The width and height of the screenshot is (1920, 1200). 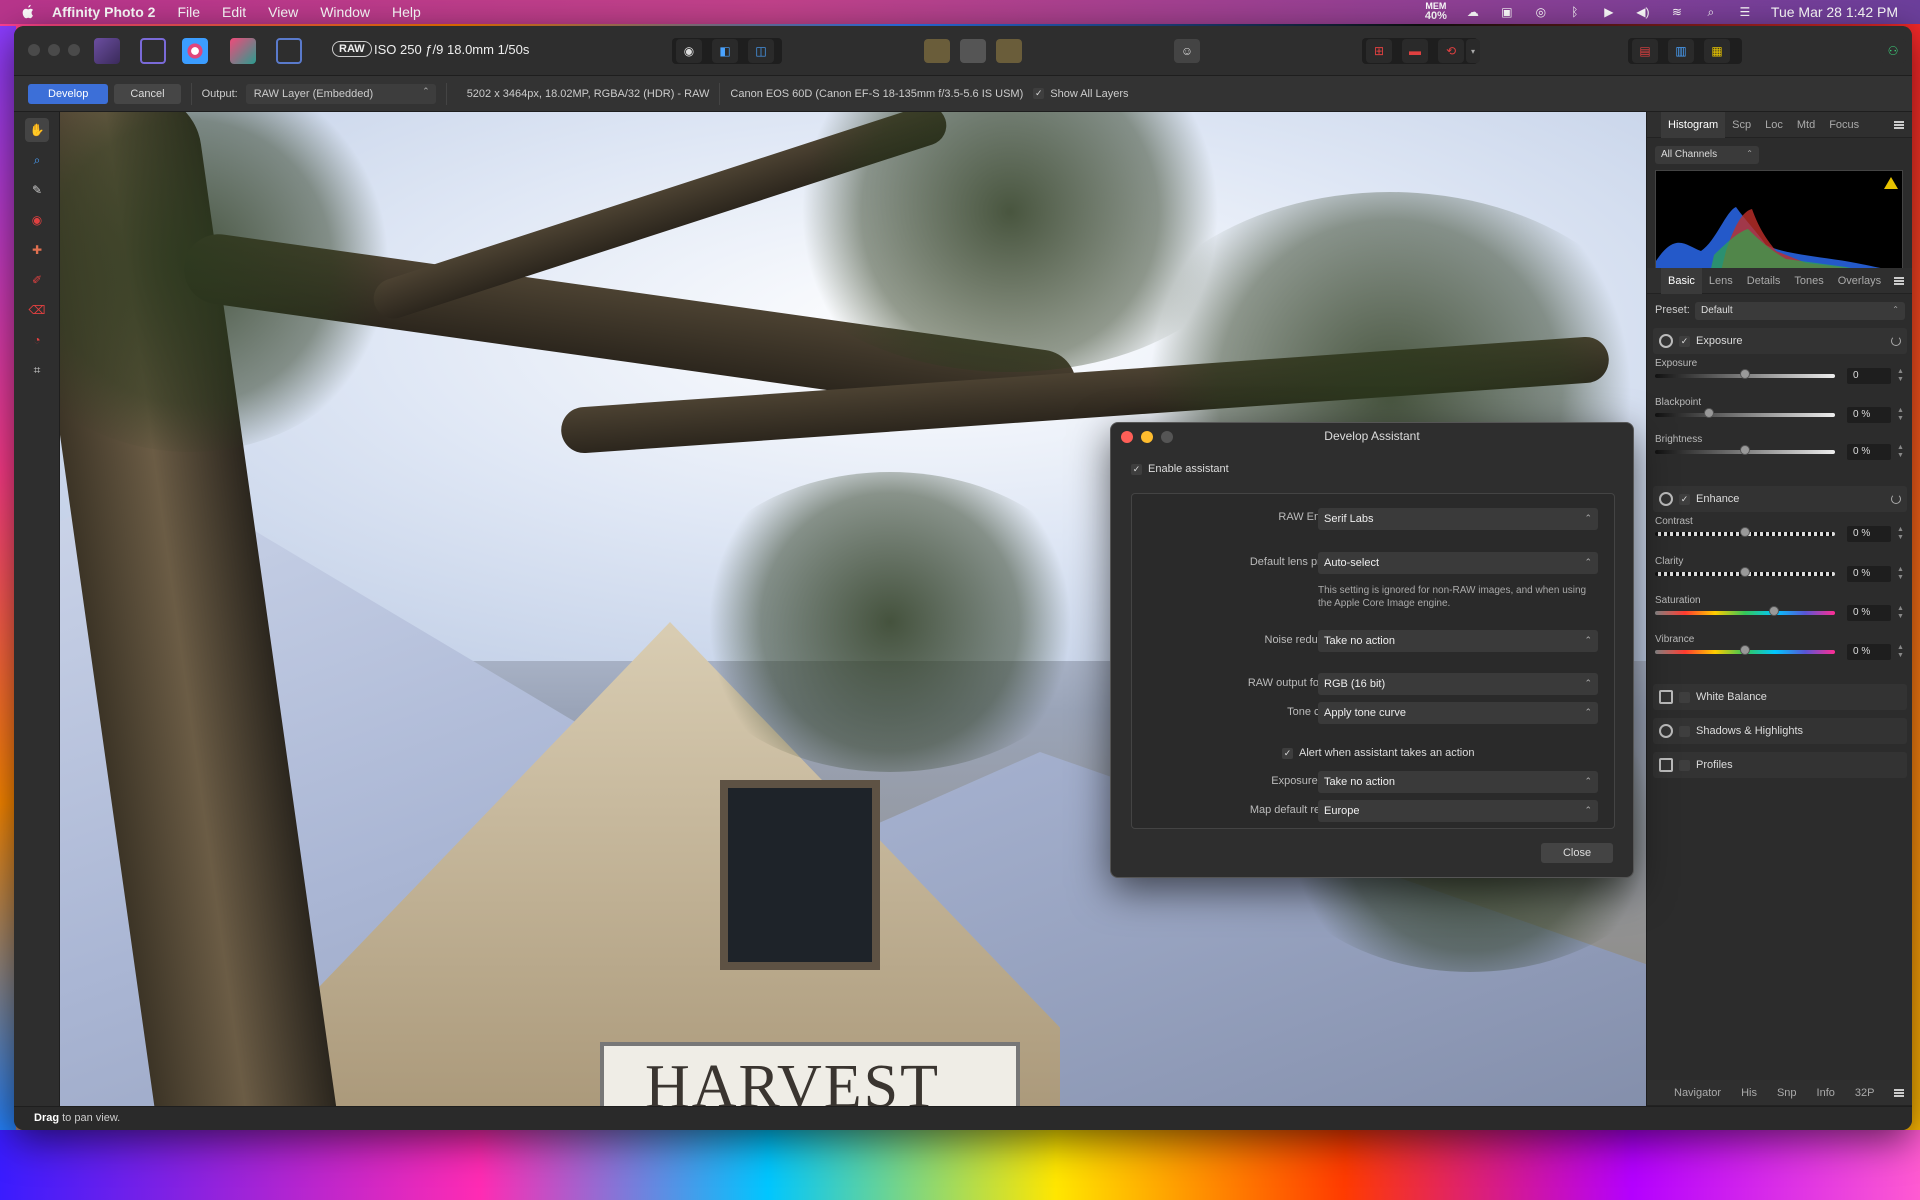 I want to click on menu-file: File, so click(x=188, y=12).